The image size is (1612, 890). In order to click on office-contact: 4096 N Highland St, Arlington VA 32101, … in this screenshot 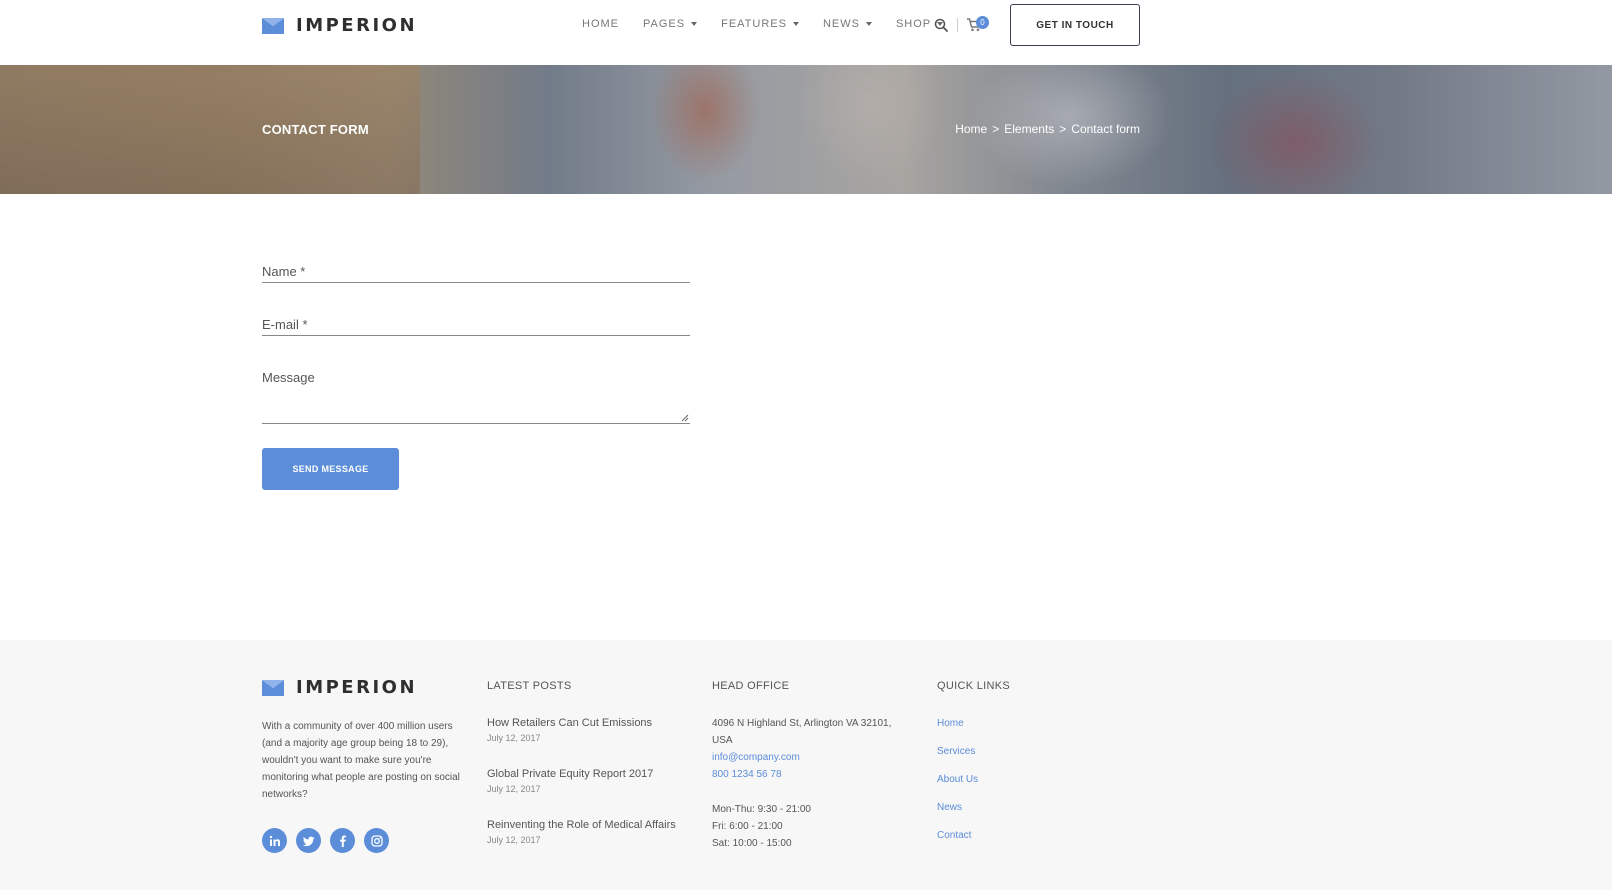, I will do `click(812, 749)`.